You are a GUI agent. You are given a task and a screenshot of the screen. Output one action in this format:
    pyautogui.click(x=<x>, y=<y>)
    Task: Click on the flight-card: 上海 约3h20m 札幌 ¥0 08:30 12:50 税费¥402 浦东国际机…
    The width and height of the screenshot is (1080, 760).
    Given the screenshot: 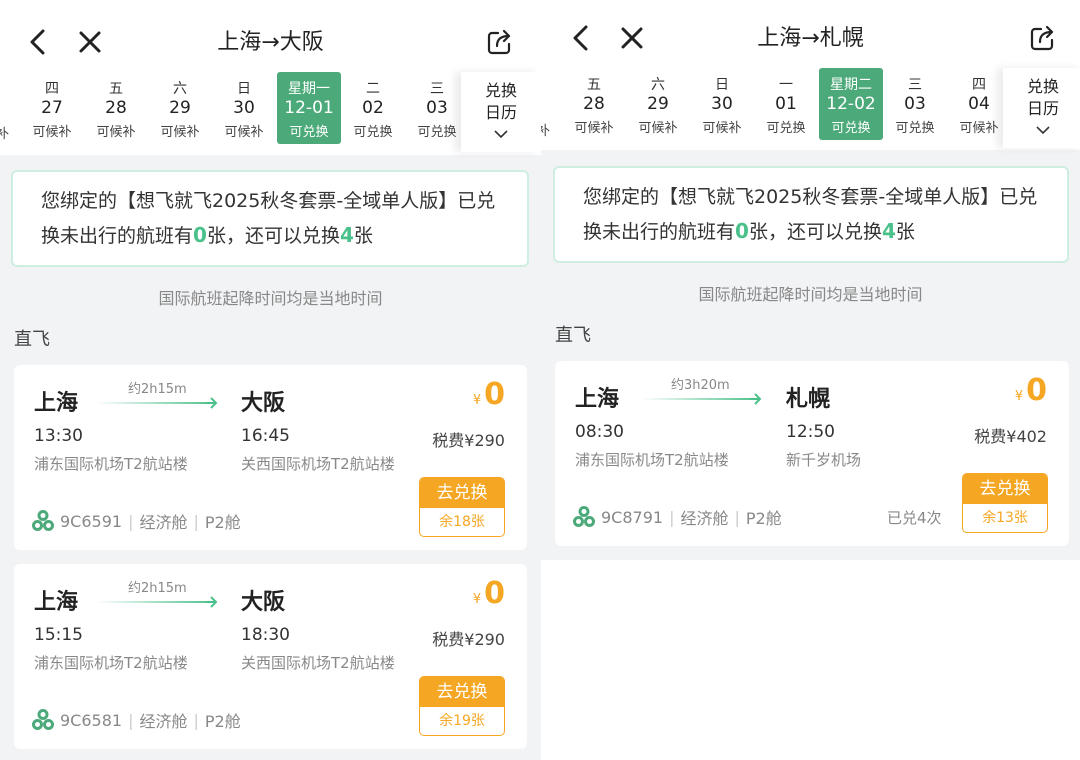 What is the action you would take?
    pyautogui.click(x=812, y=453)
    